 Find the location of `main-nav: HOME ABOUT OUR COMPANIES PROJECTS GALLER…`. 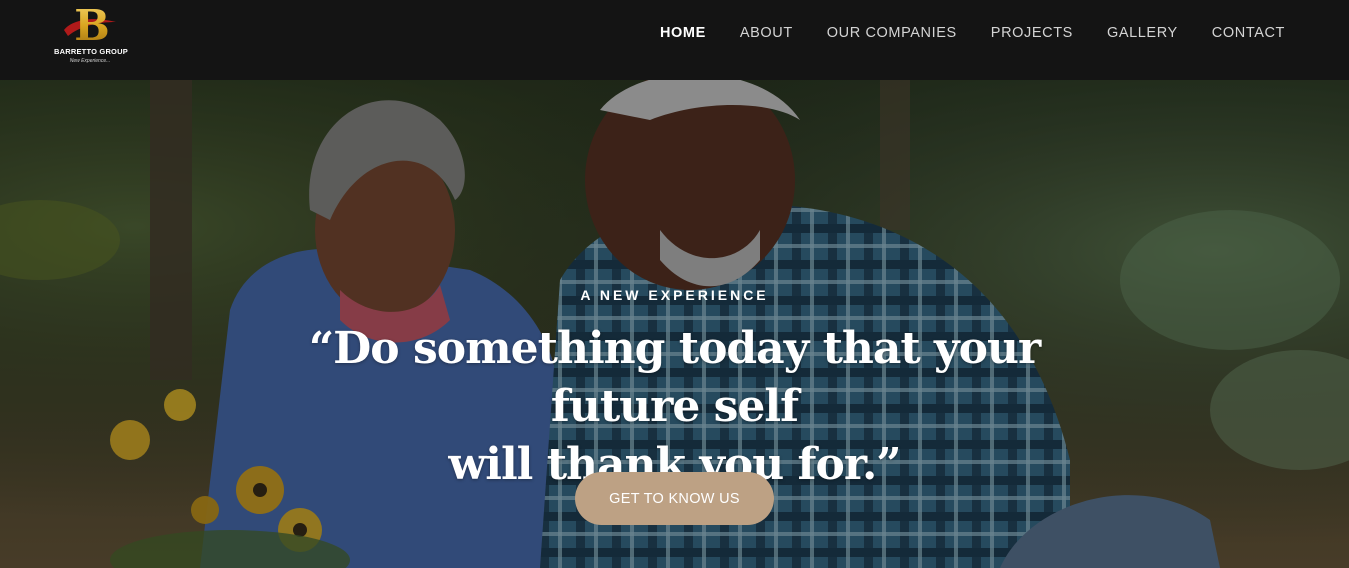

main-nav: HOME ABOUT OUR COMPANIES PROJECTS GALLER… is located at coordinates (972, 33).